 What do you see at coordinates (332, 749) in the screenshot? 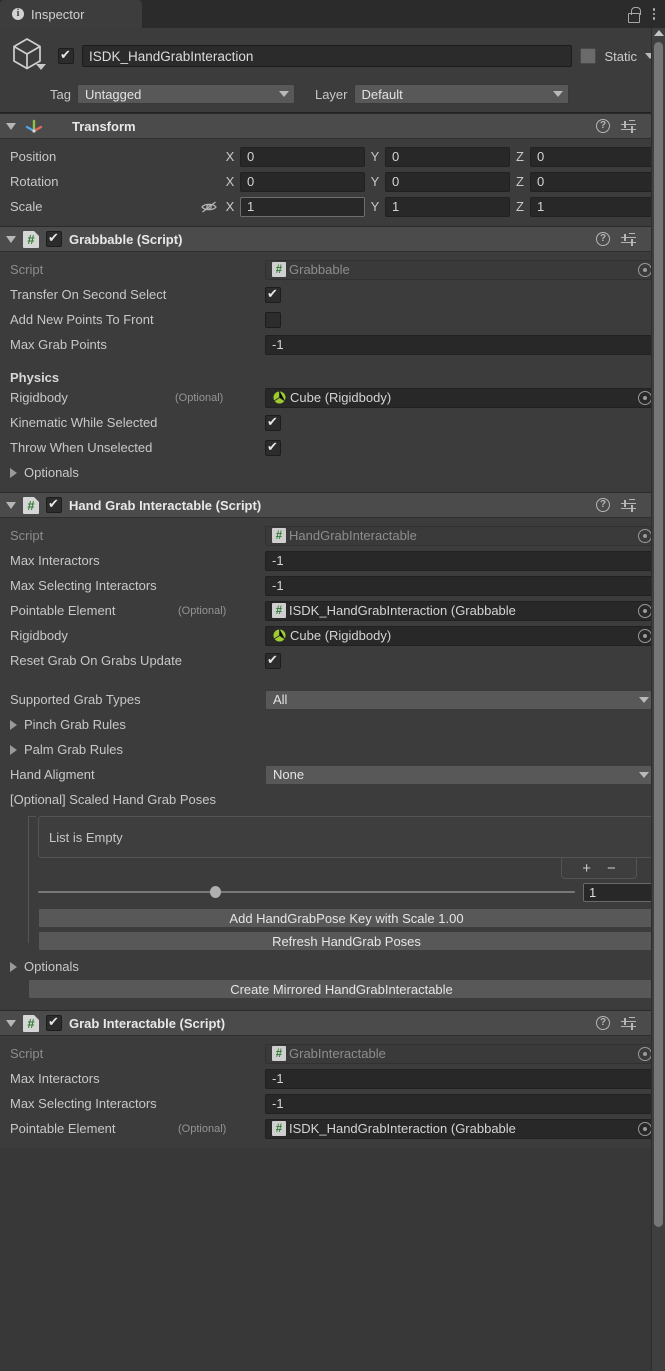
I see `foldout-palm-grab-rules: Palm Grab Rules` at bounding box center [332, 749].